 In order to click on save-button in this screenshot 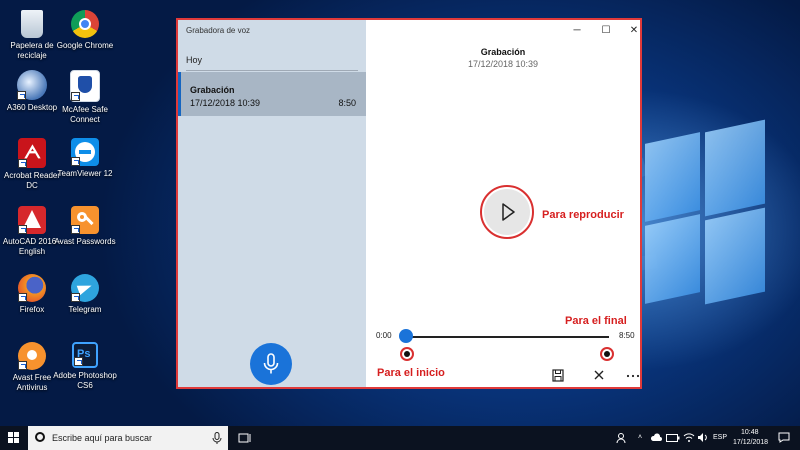, I will do `click(558, 376)`.